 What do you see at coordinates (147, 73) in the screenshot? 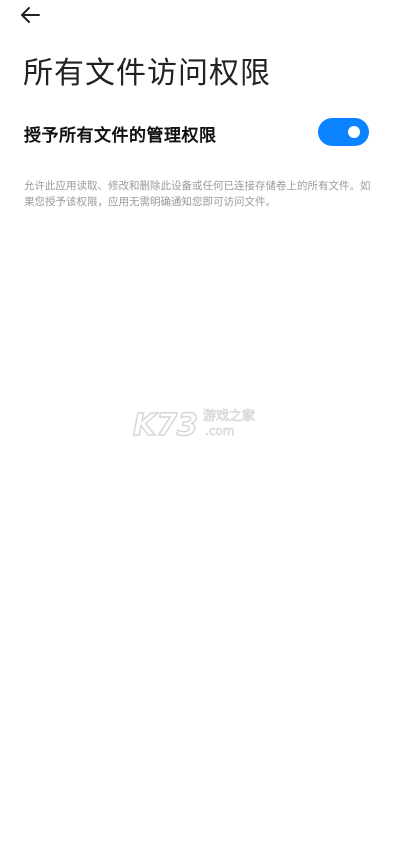
I see `page-title: 所有文件访问权限` at bounding box center [147, 73].